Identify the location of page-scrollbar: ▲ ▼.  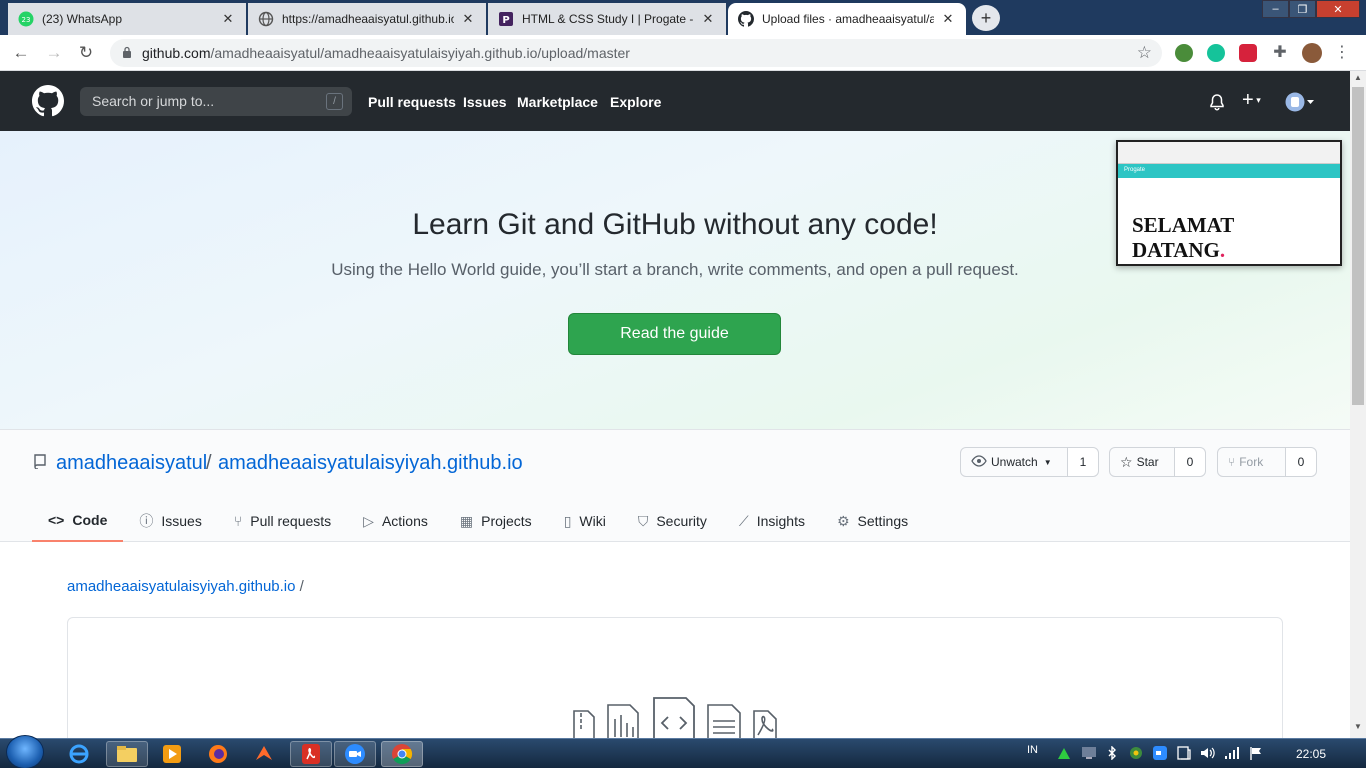
(1358, 404).